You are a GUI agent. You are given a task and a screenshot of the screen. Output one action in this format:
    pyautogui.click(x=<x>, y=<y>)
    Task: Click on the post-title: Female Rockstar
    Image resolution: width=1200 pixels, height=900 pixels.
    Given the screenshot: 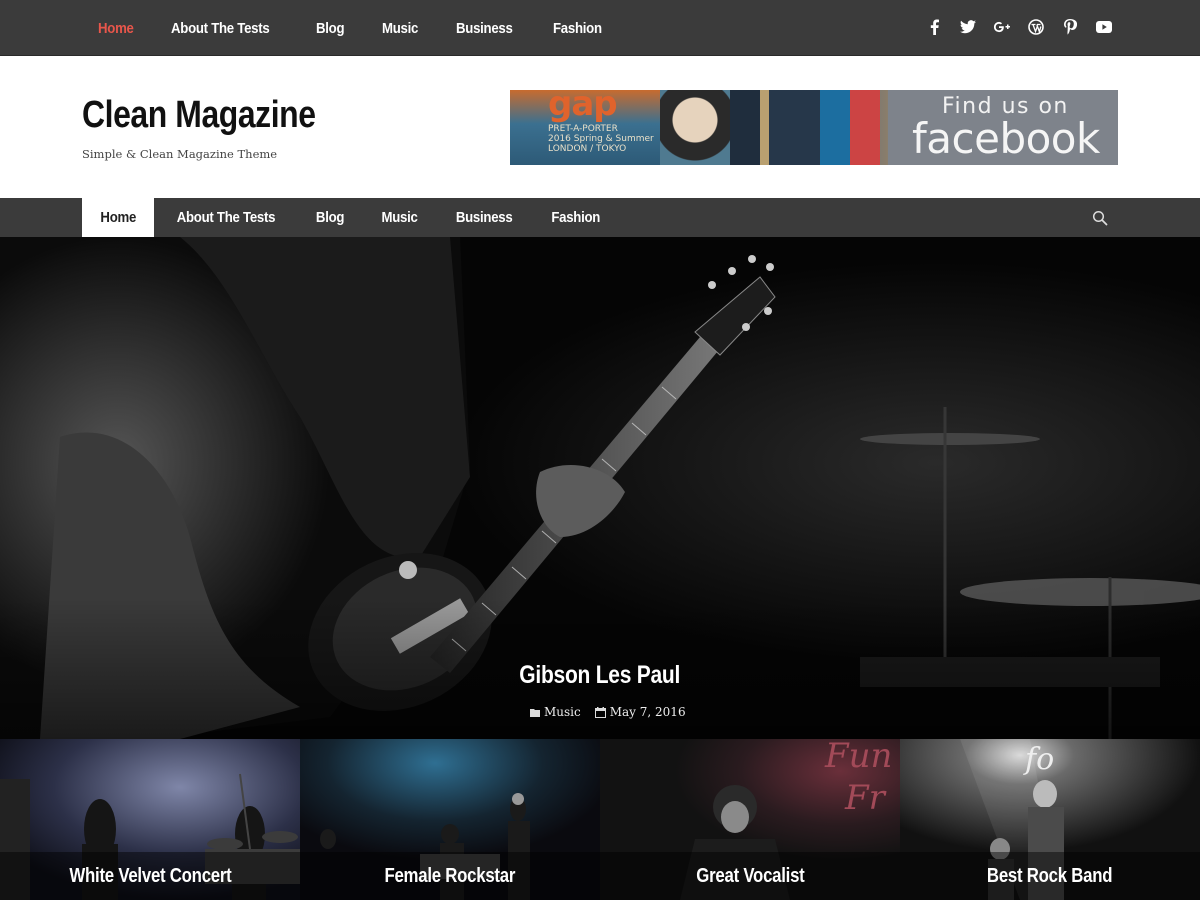 What is the action you would take?
    pyautogui.click(x=450, y=876)
    